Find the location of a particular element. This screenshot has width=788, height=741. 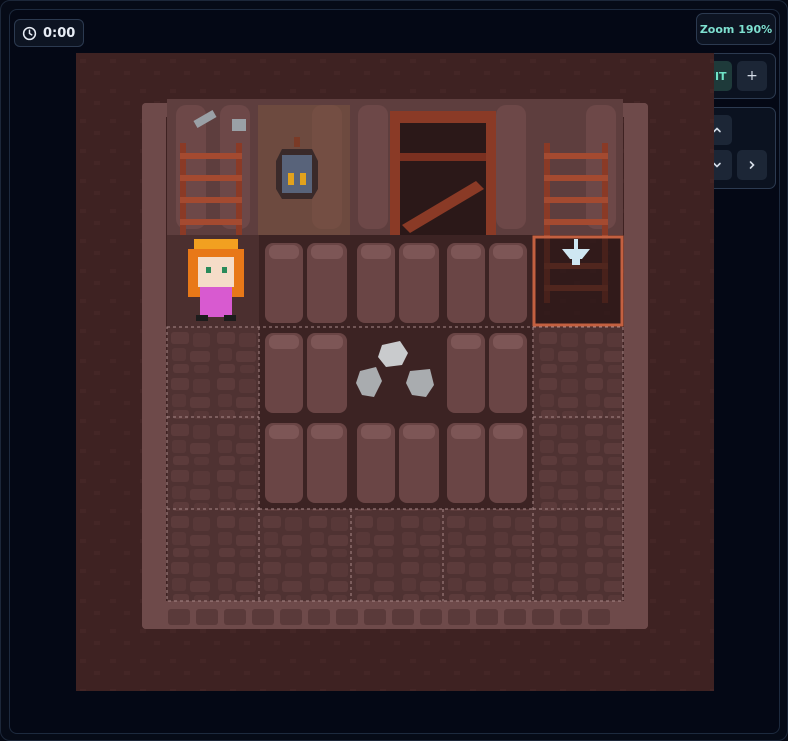

zoom-level-label: Zoom 190% is located at coordinates (736, 29).